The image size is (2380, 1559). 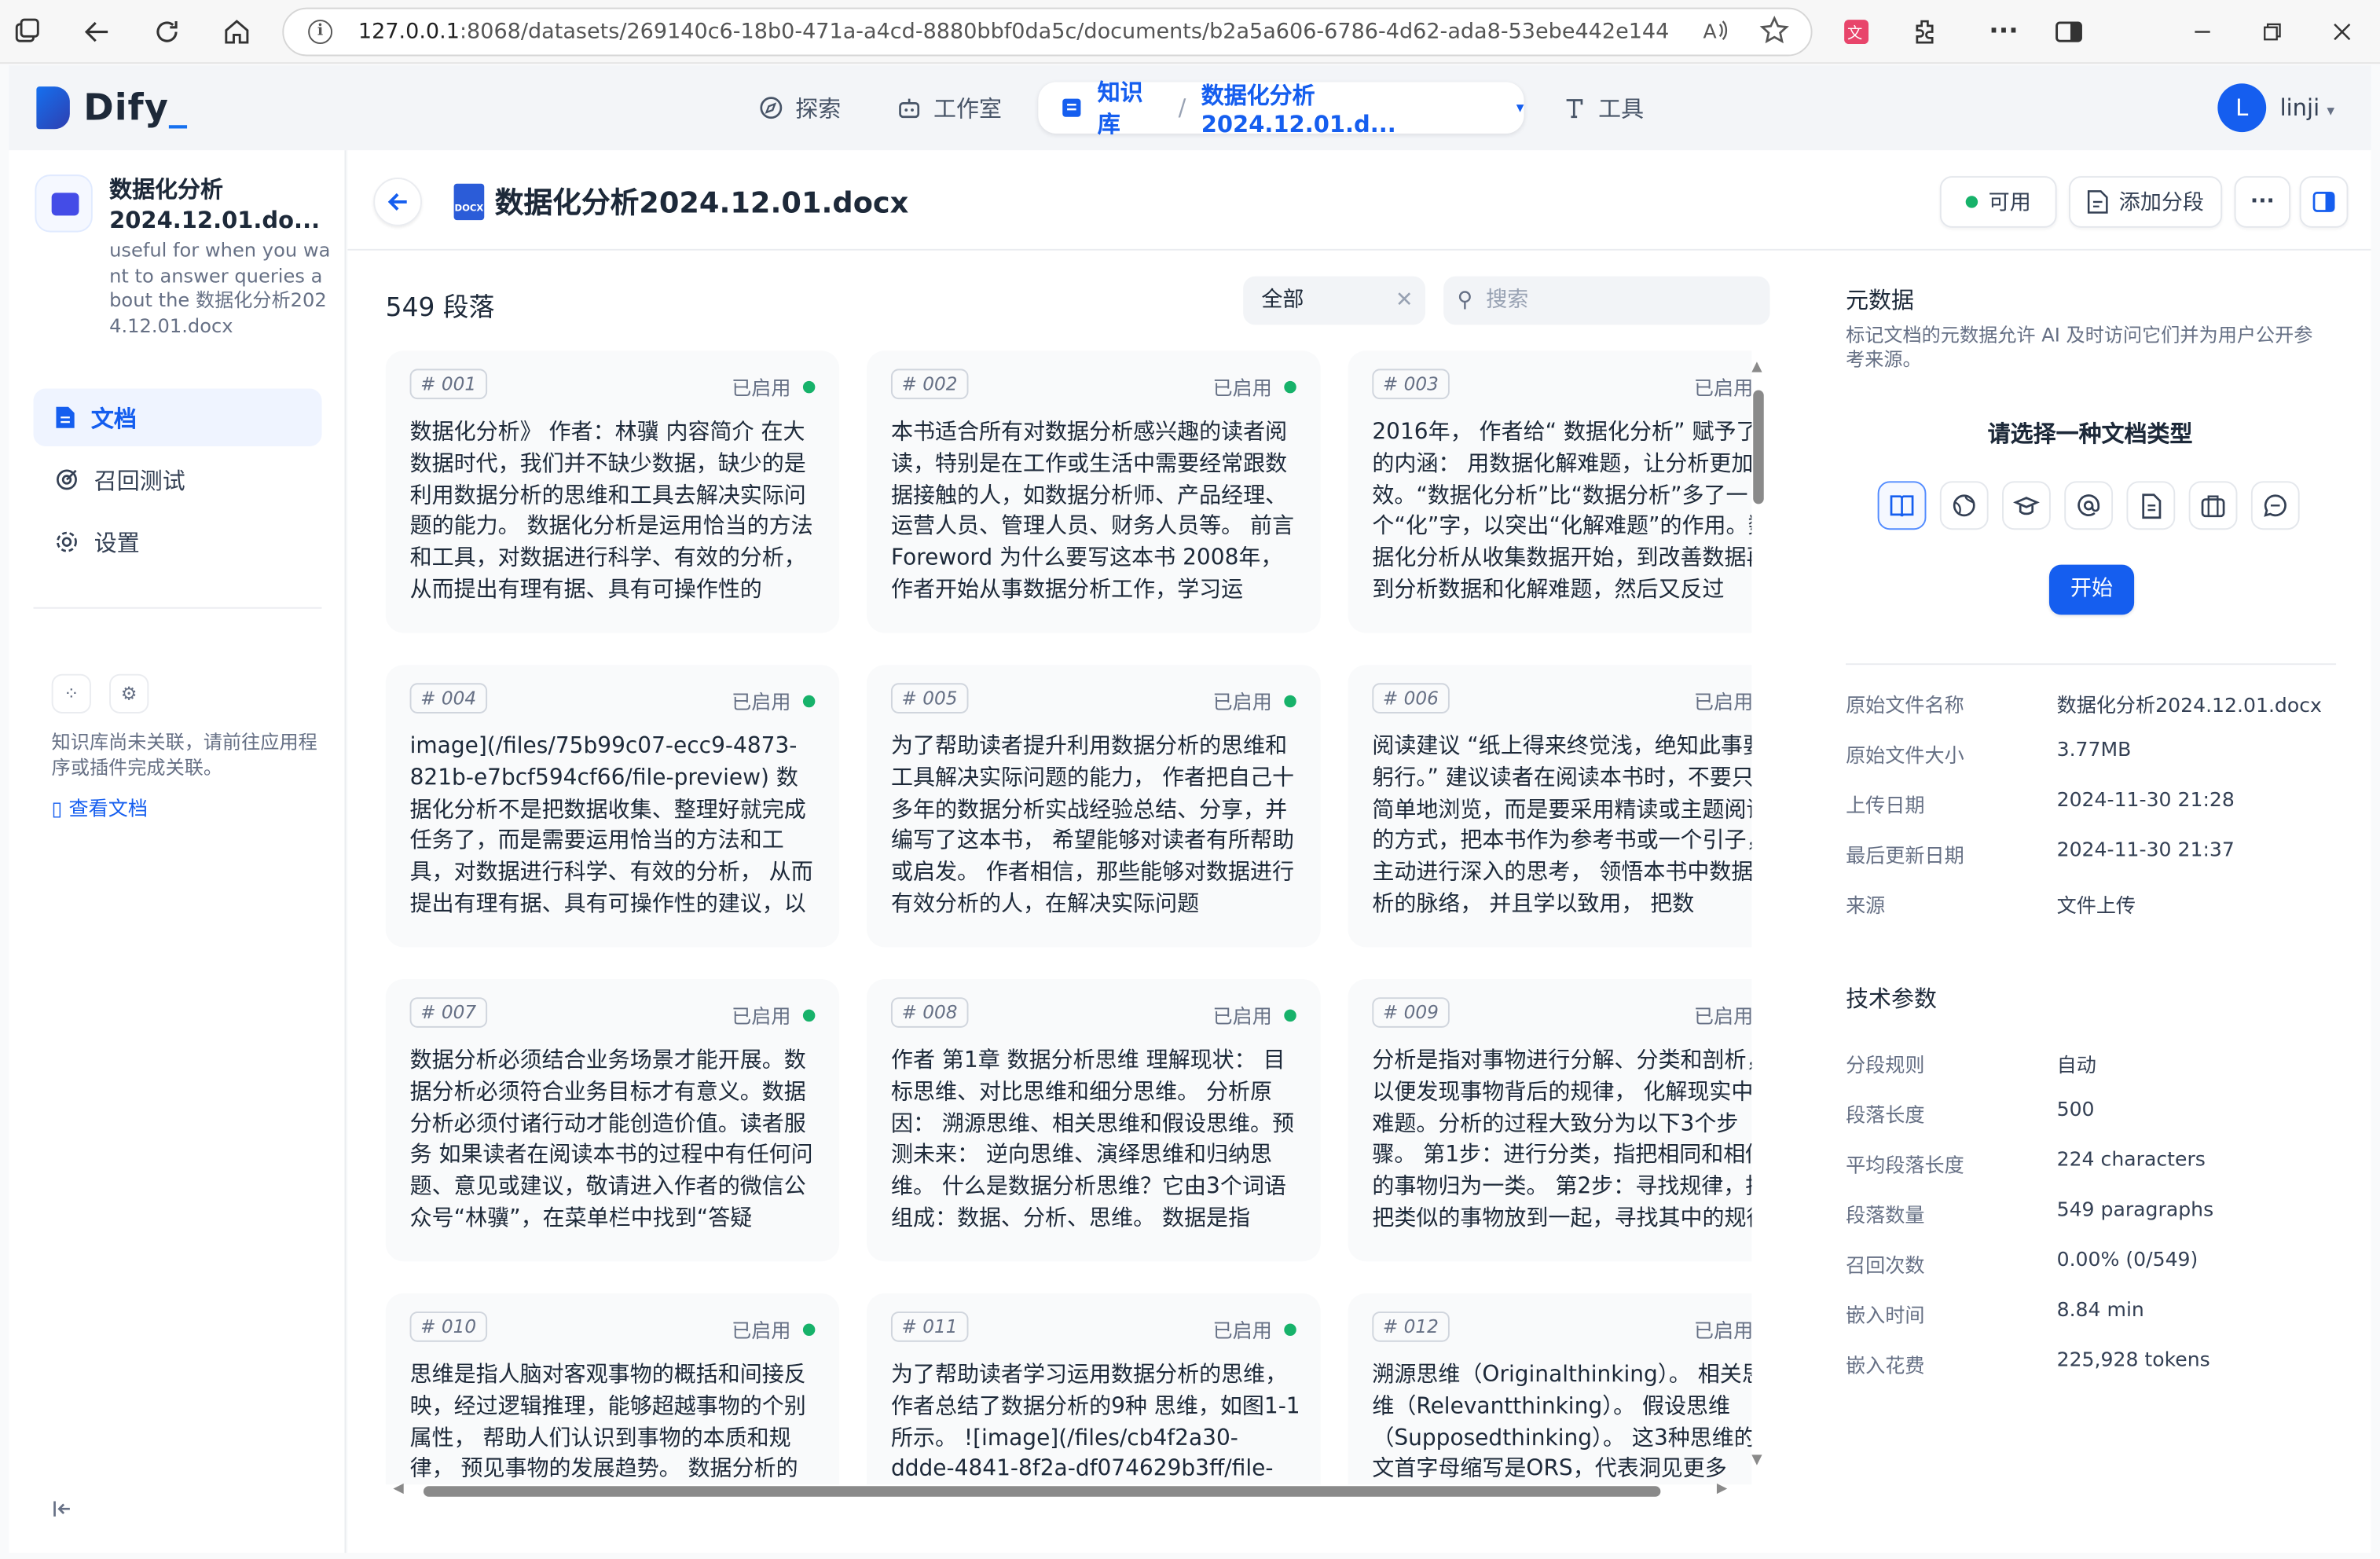 I want to click on more-button: ···, so click(x=2262, y=202).